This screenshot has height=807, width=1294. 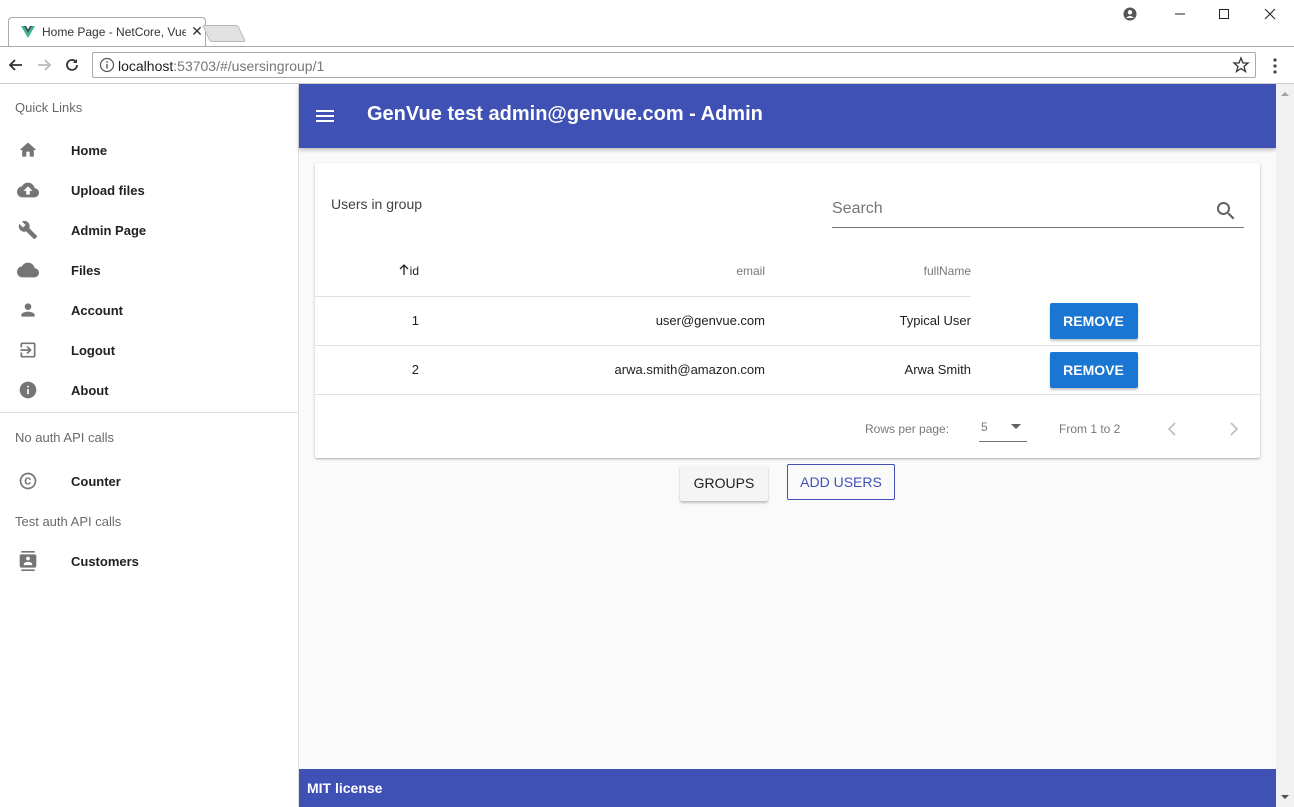 What do you see at coordinates (96, 481) in the screenshot?
I see `nav-label: Counter` at bounding box center [96, 481].